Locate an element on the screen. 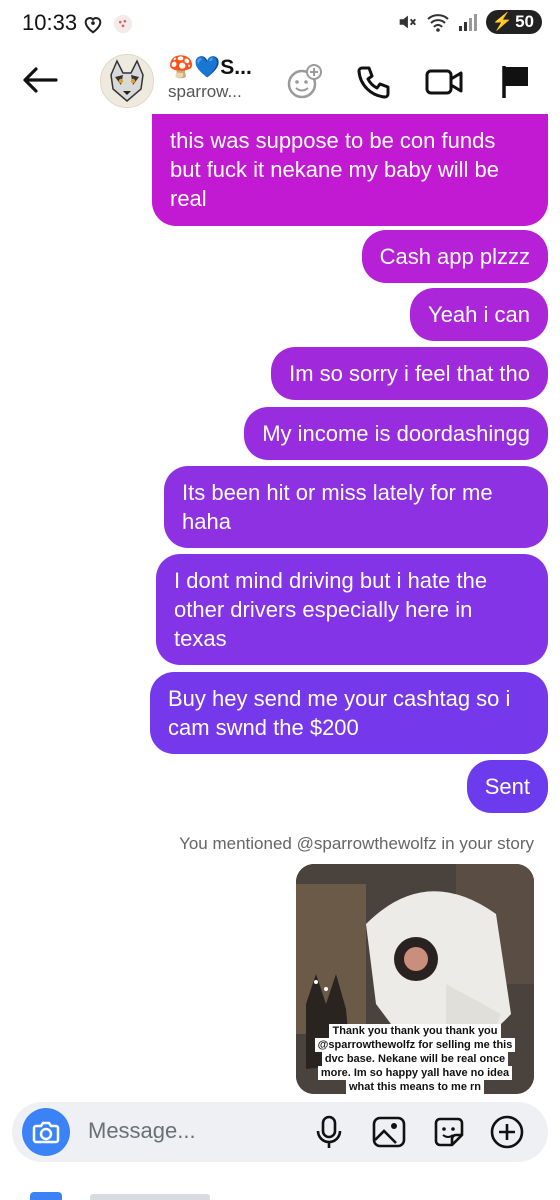  message-bubble: My income is doordashingg is located at coordinates (396, 433).